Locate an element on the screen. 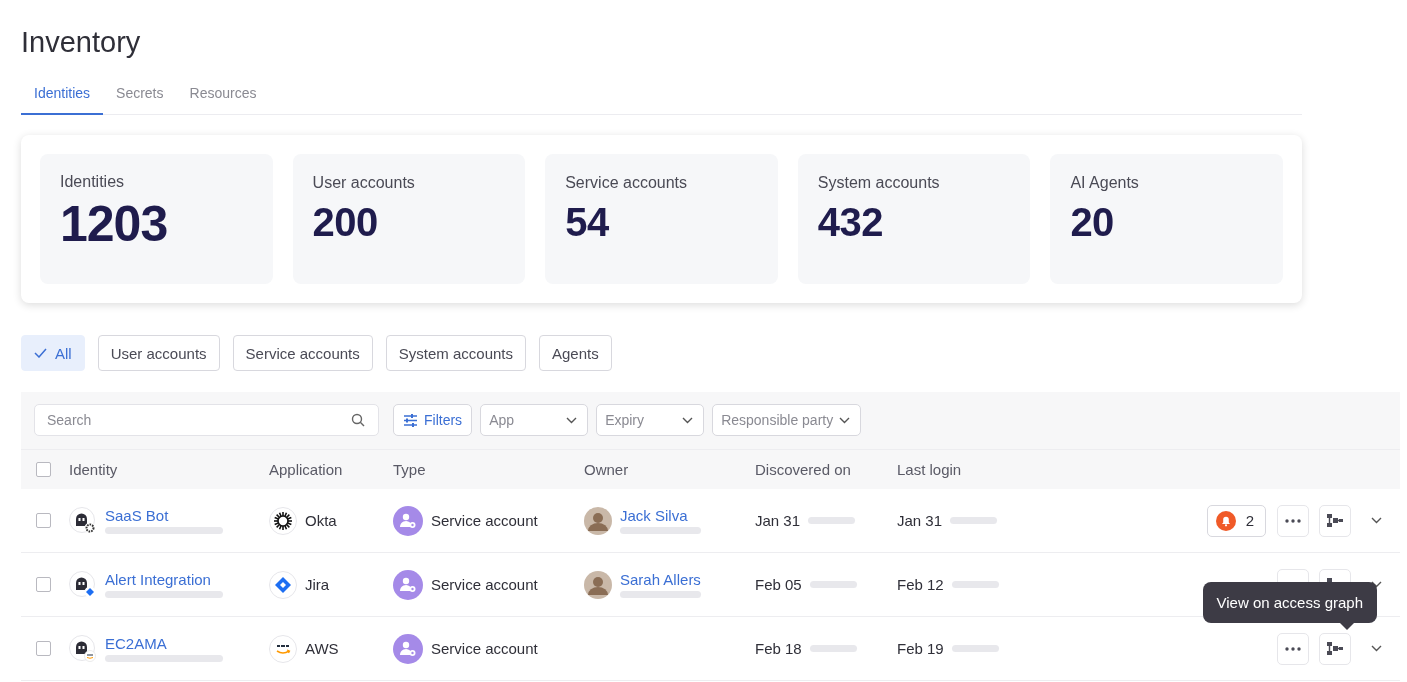  application-name: Jira is located at coordinates (317, 584).